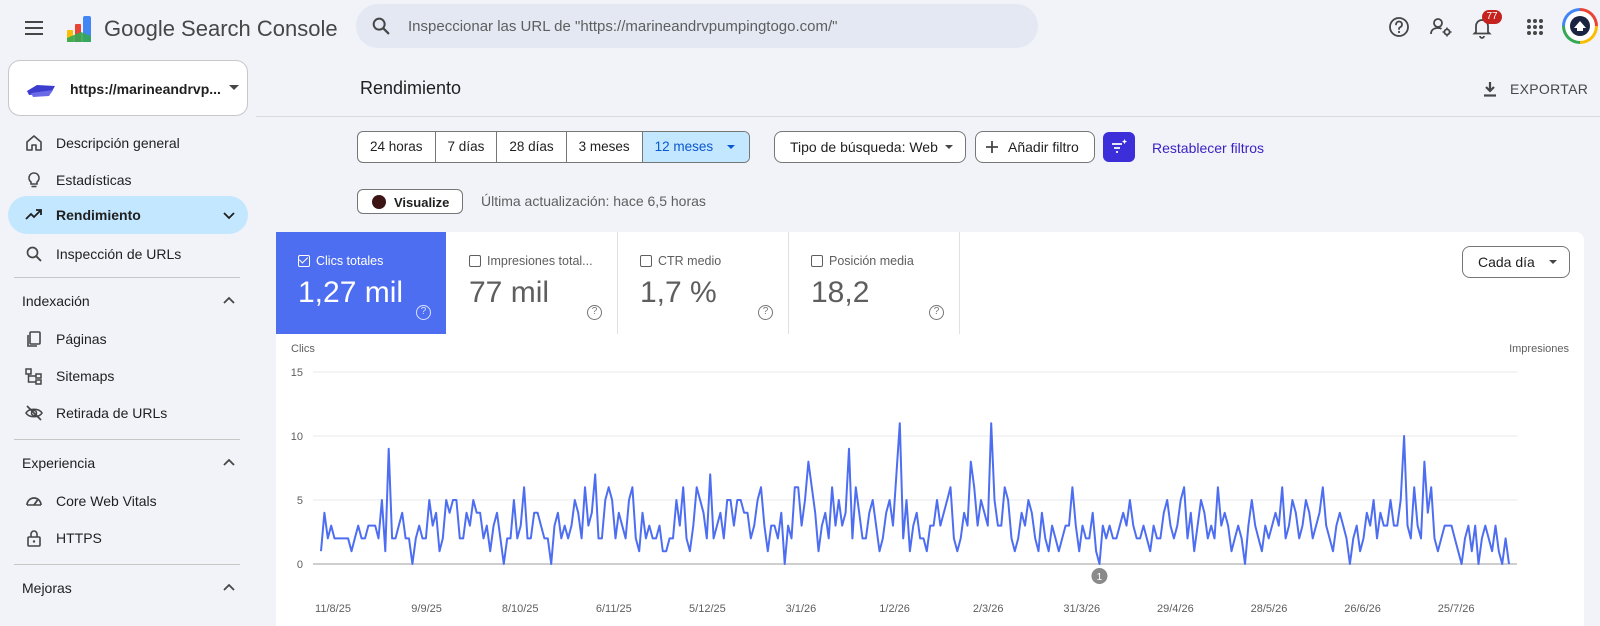 Image resolution: width=1600 pixels, height=626 pixels. I want to click on search-type-filter: Tipo de búsqueda: Web, so click(870, 147).